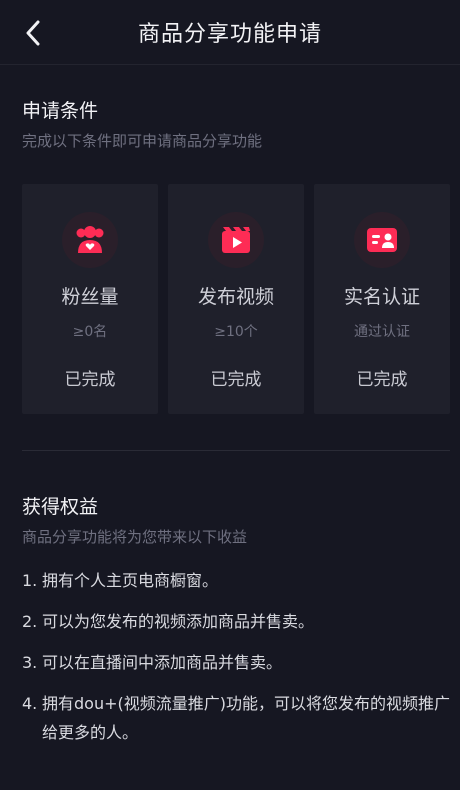 The width and height of the screenshot is (460, 790). I want to click on top-bar: 商品分享功能申请, so click(230, 32).